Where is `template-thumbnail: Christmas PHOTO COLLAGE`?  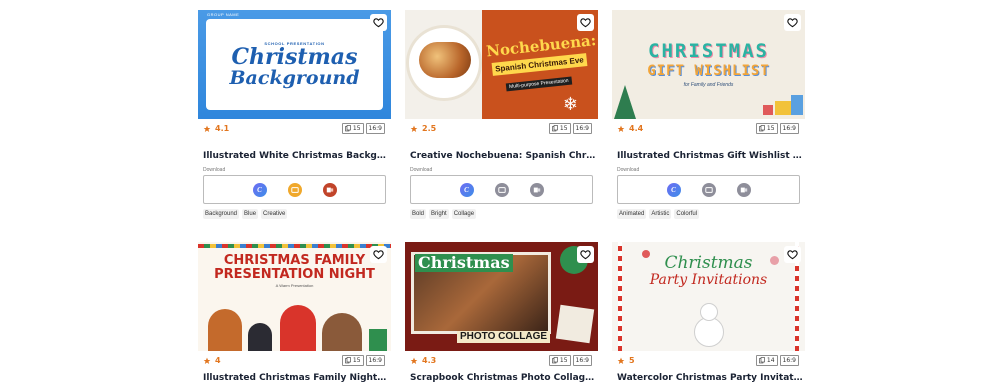 template-thumbnail: Christmas PHOTO COLLAGE is located at coordinates (501, 296).